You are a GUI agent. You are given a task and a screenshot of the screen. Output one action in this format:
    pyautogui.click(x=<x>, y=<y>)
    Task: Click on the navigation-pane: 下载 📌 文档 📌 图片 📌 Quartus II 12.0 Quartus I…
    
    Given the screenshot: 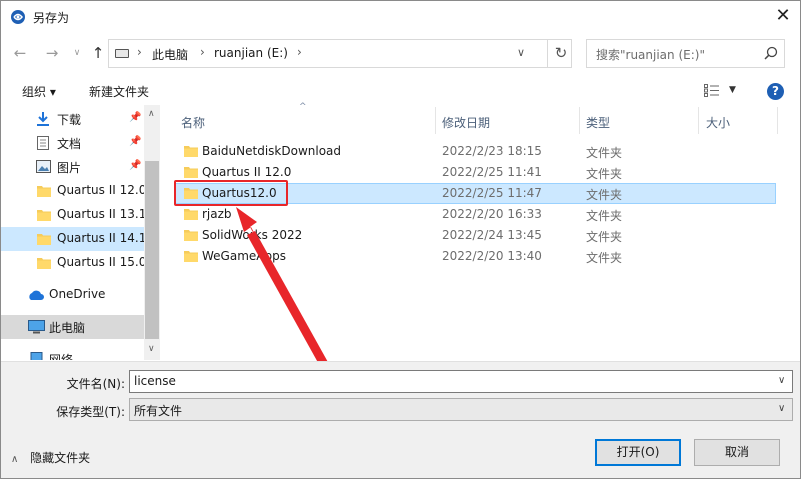 What is the action you would take?
    pyautogui.click(x=80, y=232)
    